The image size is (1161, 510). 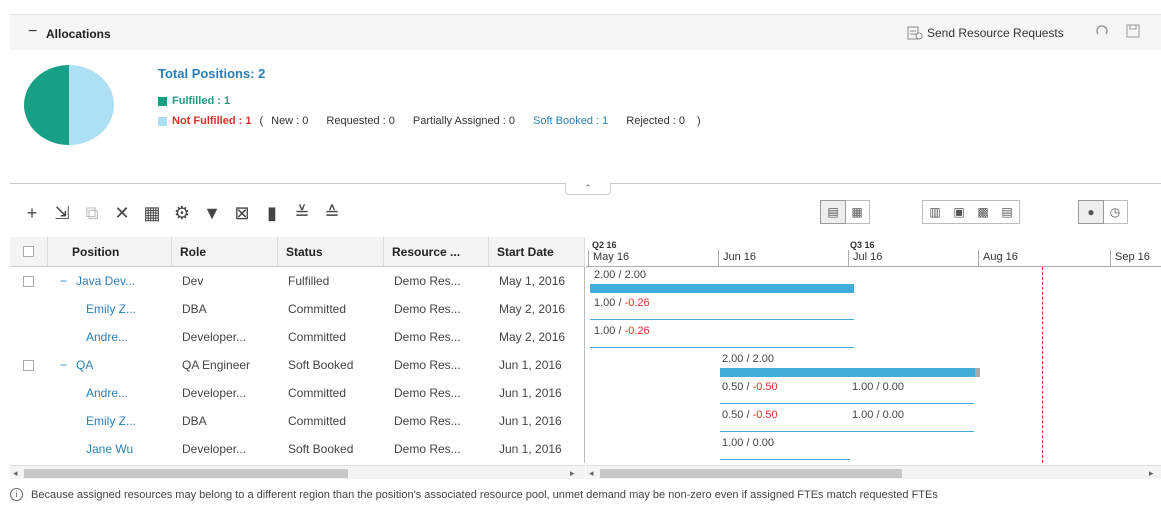 I want to click on allocation-assigned: 0.50 /, so click(x=737, y=415).